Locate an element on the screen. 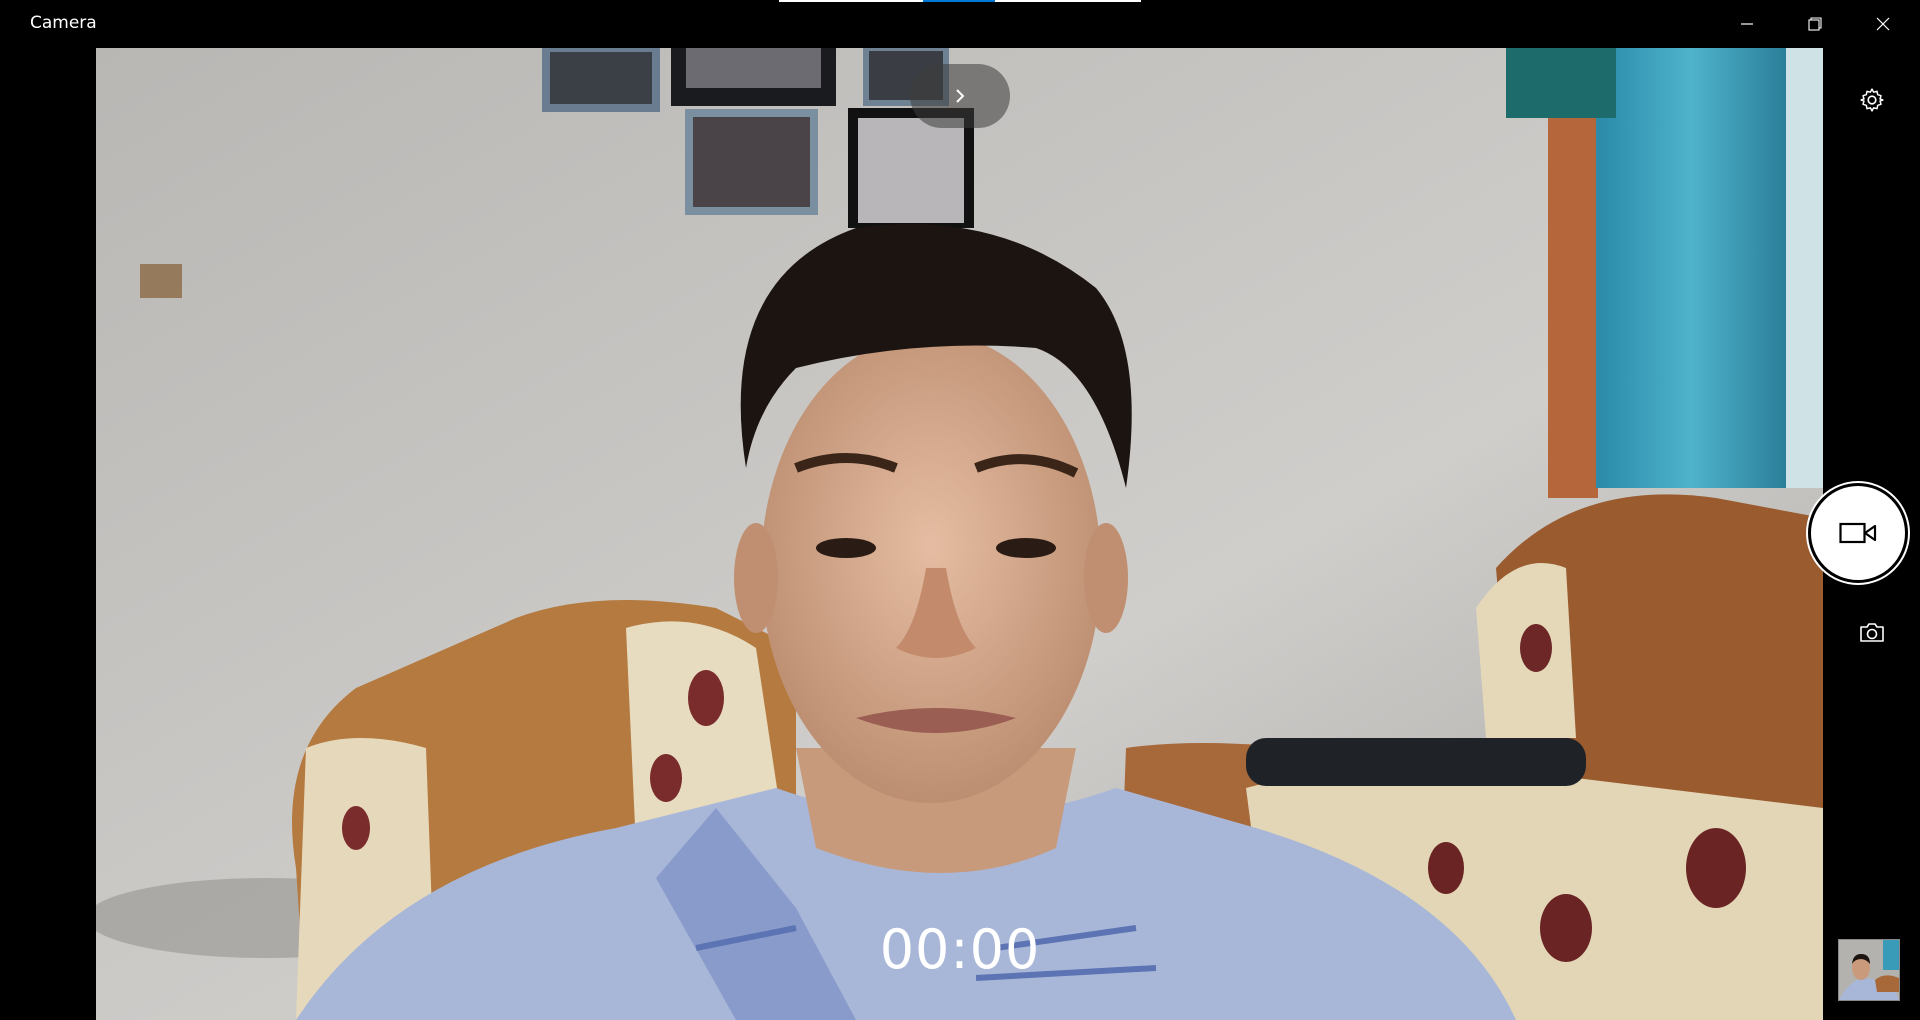  gear-icon is located at coordinates (1872, 100).